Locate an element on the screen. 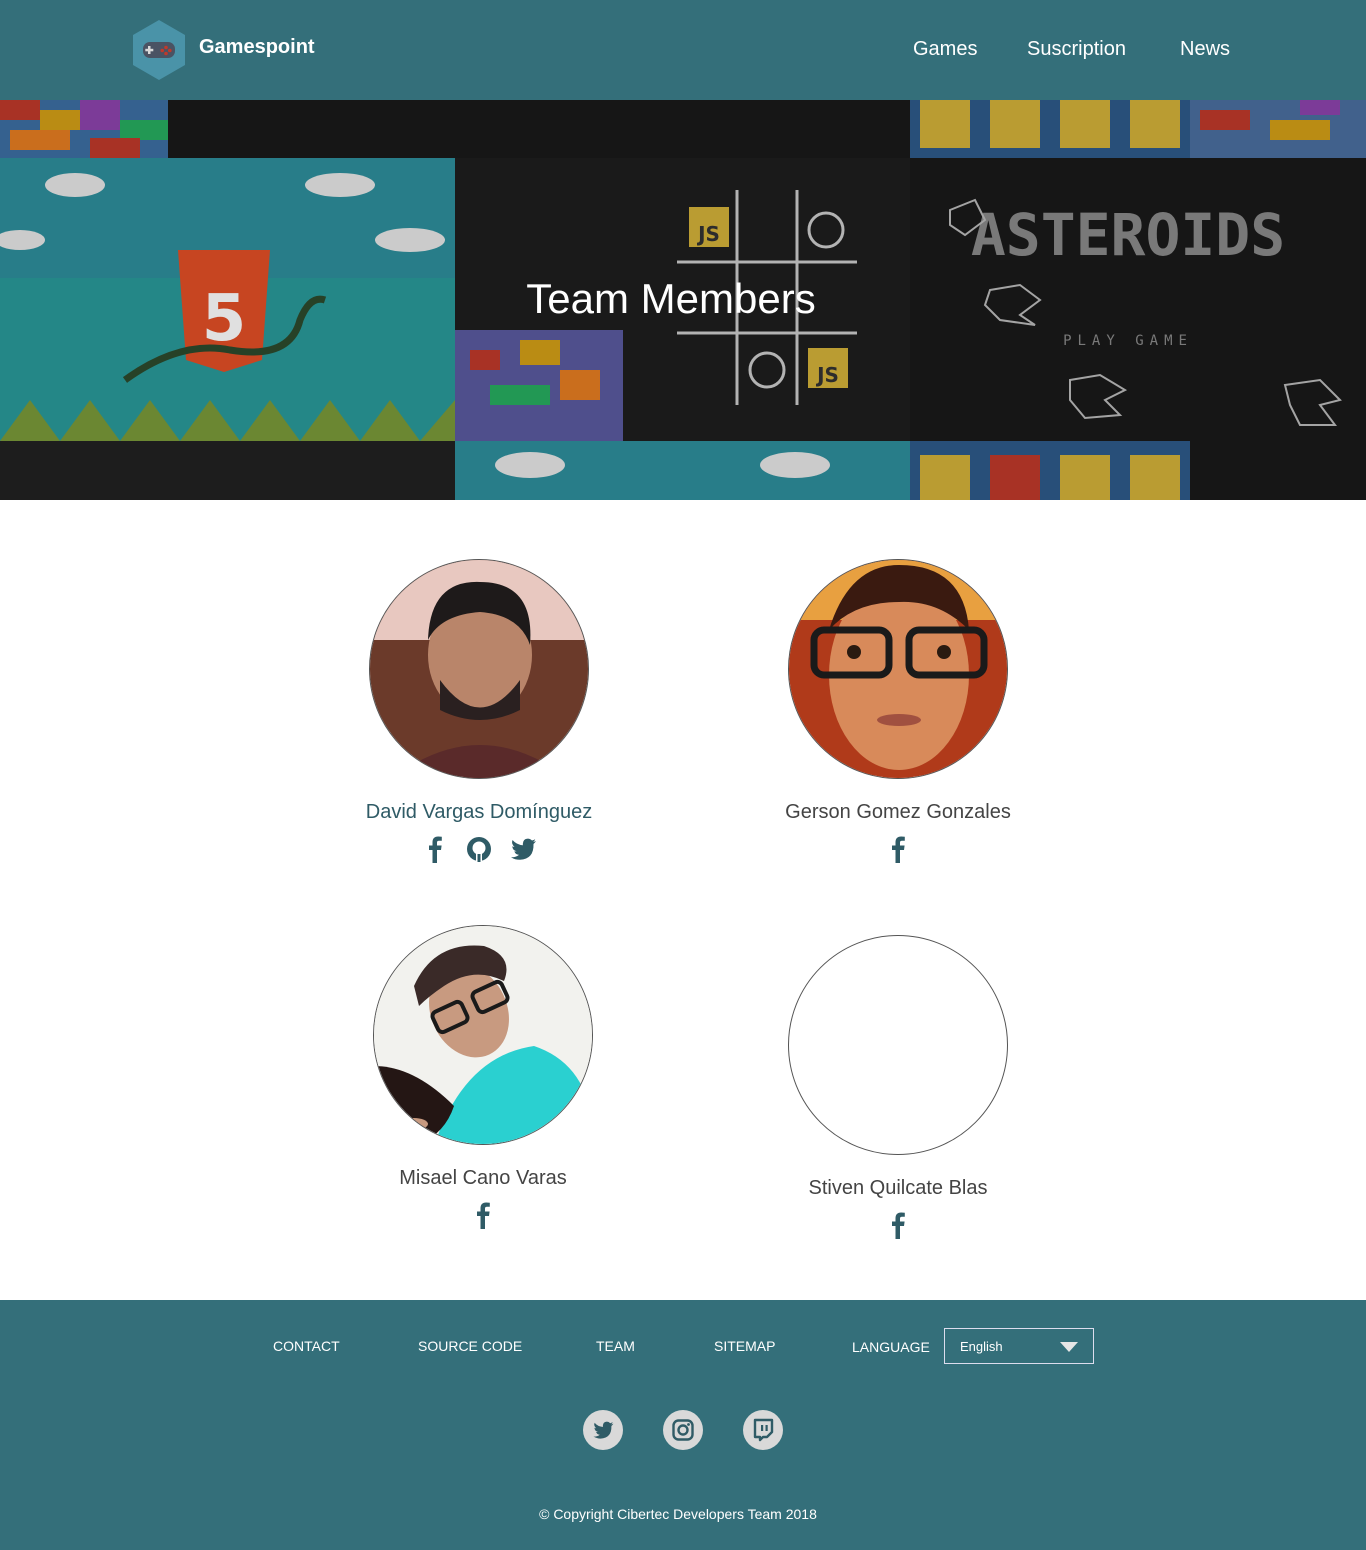 This screenshot has height=1550, width=1366. site-header: Gamespoint Games Suscription News is located at coordinates (683, 50).